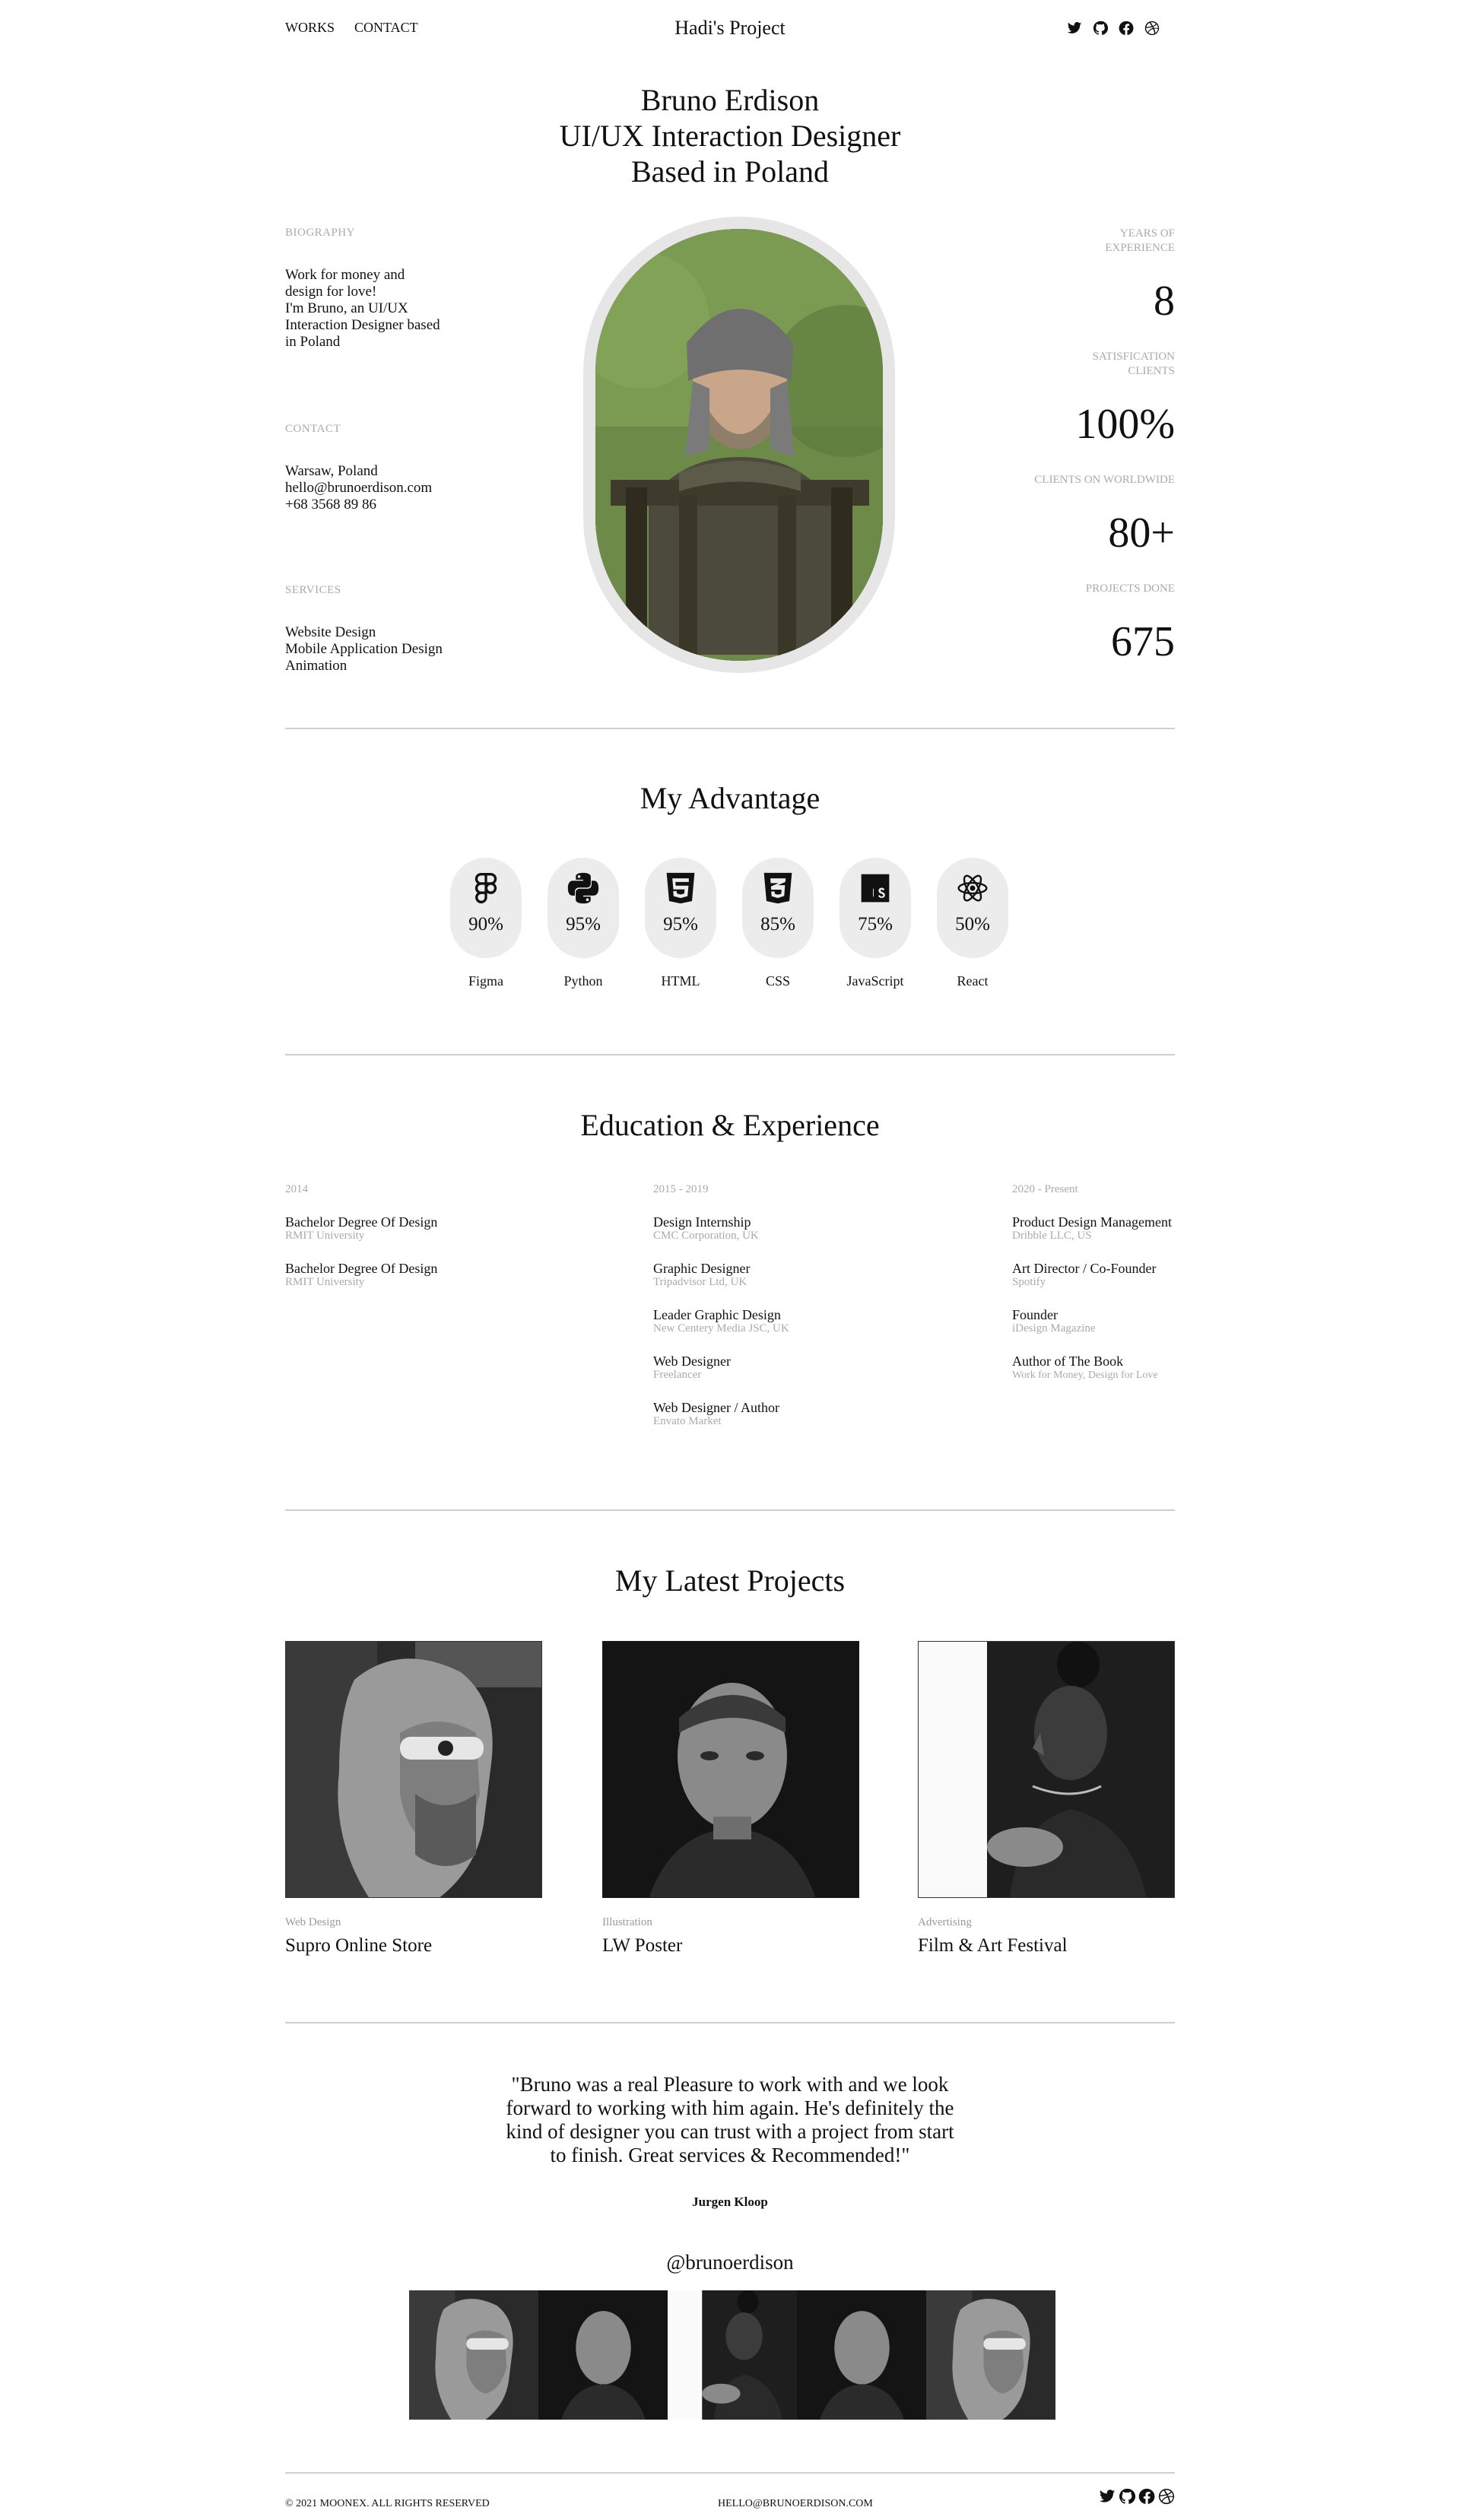 This screenshot has height=2520, width=1460. I want to click on javascript-icon, so click(875, 888).